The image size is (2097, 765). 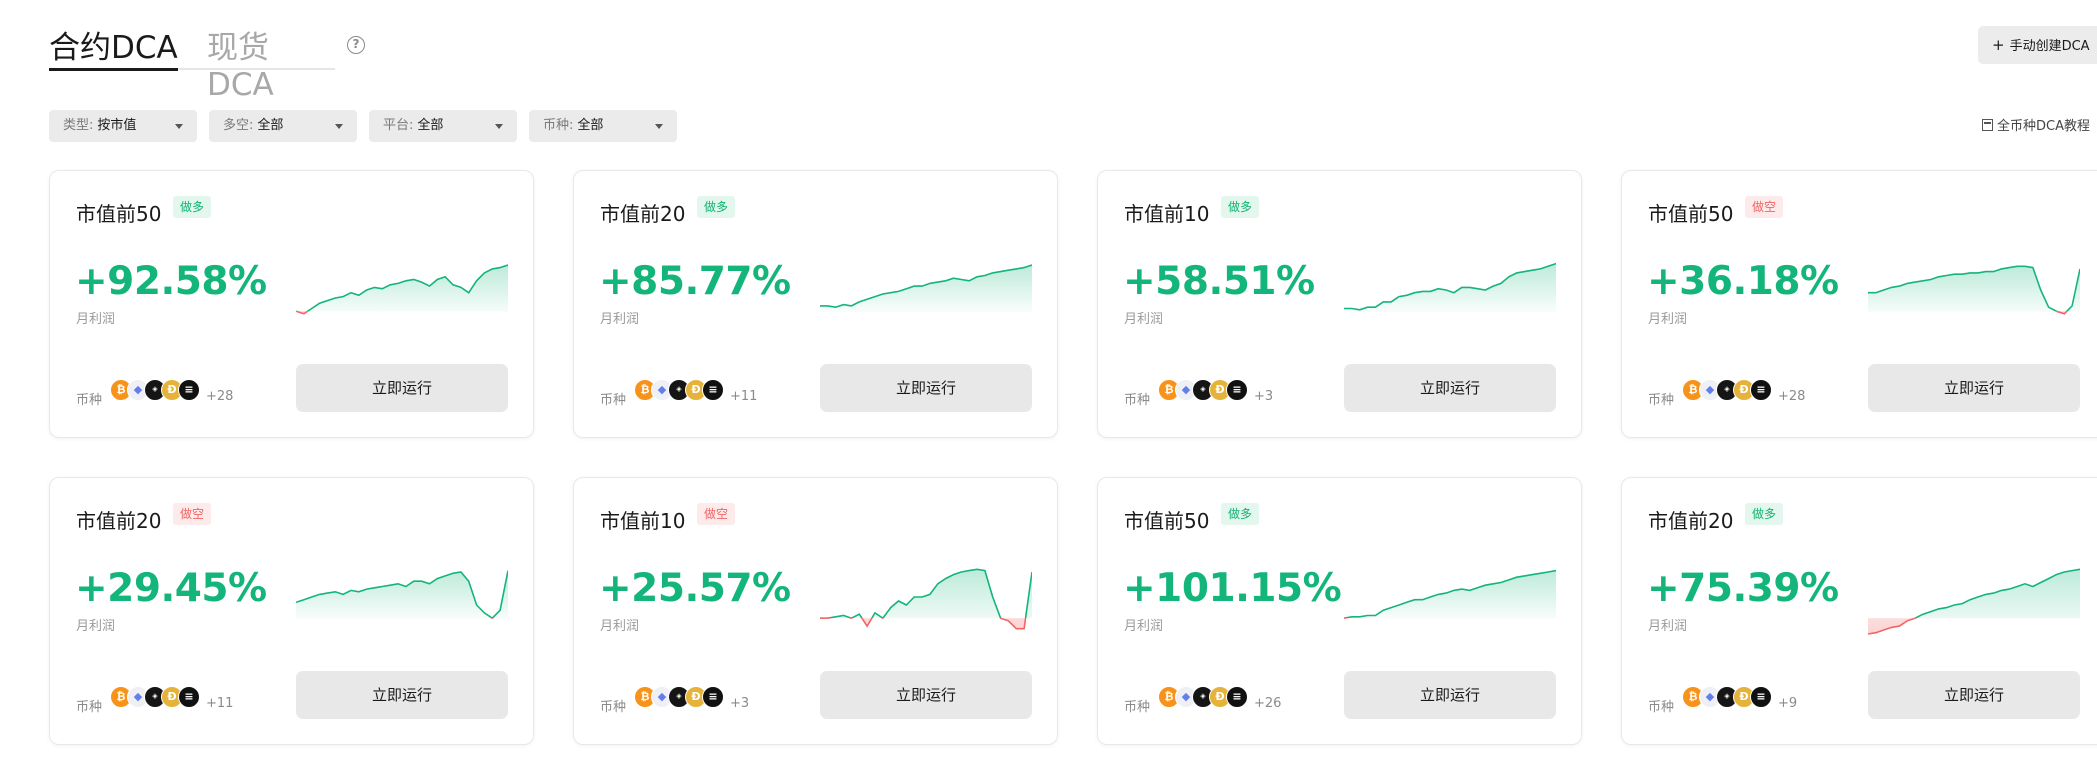 I want to click on question-circle-icon: ?, so click(x=356, y=45).